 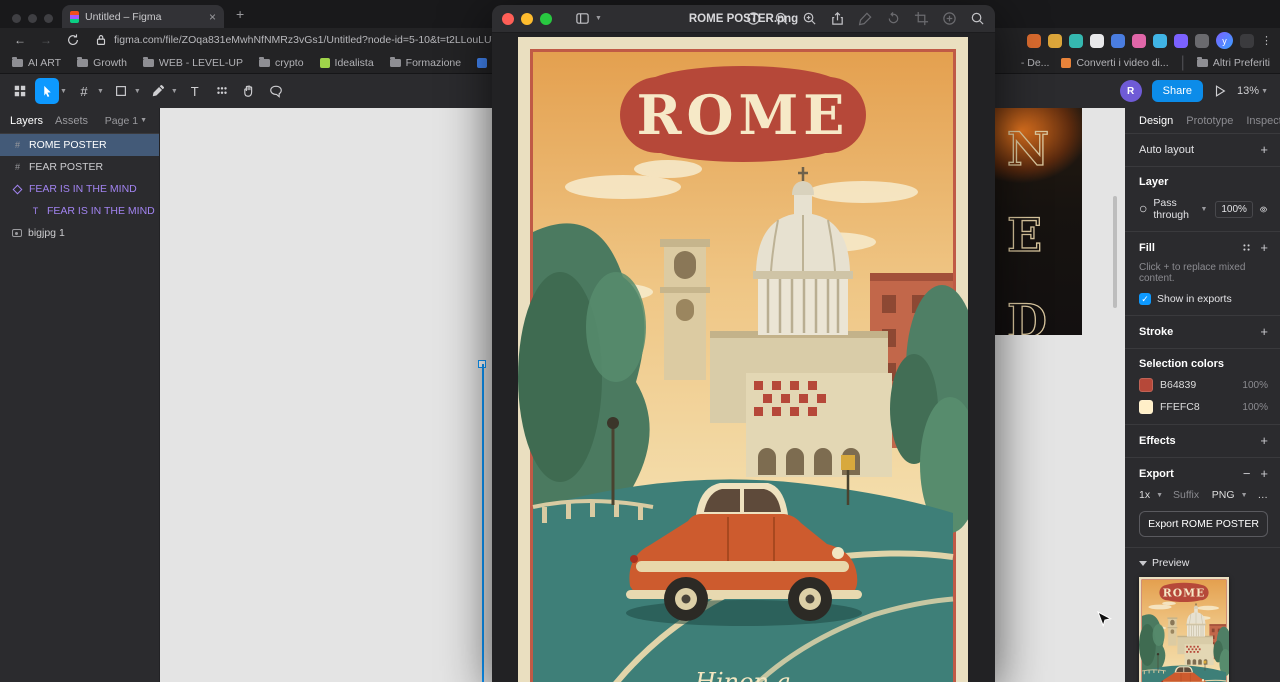 What do you see at coordinates (1263, 209) in the screenshot?
I see `eye-icon` at bounding box center [1263, 209].